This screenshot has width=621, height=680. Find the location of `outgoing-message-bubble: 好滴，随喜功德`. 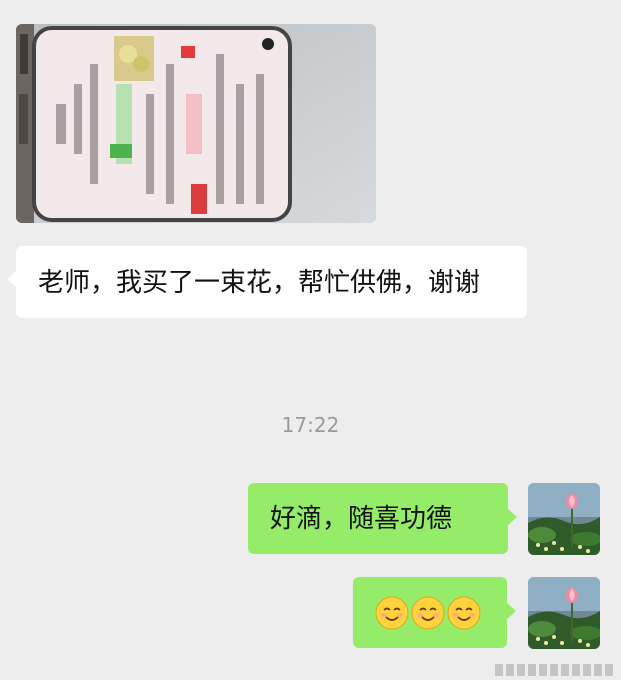

outgoing-message-bubble: 好滴，随喜功德 is located at coordinates (382, 518).